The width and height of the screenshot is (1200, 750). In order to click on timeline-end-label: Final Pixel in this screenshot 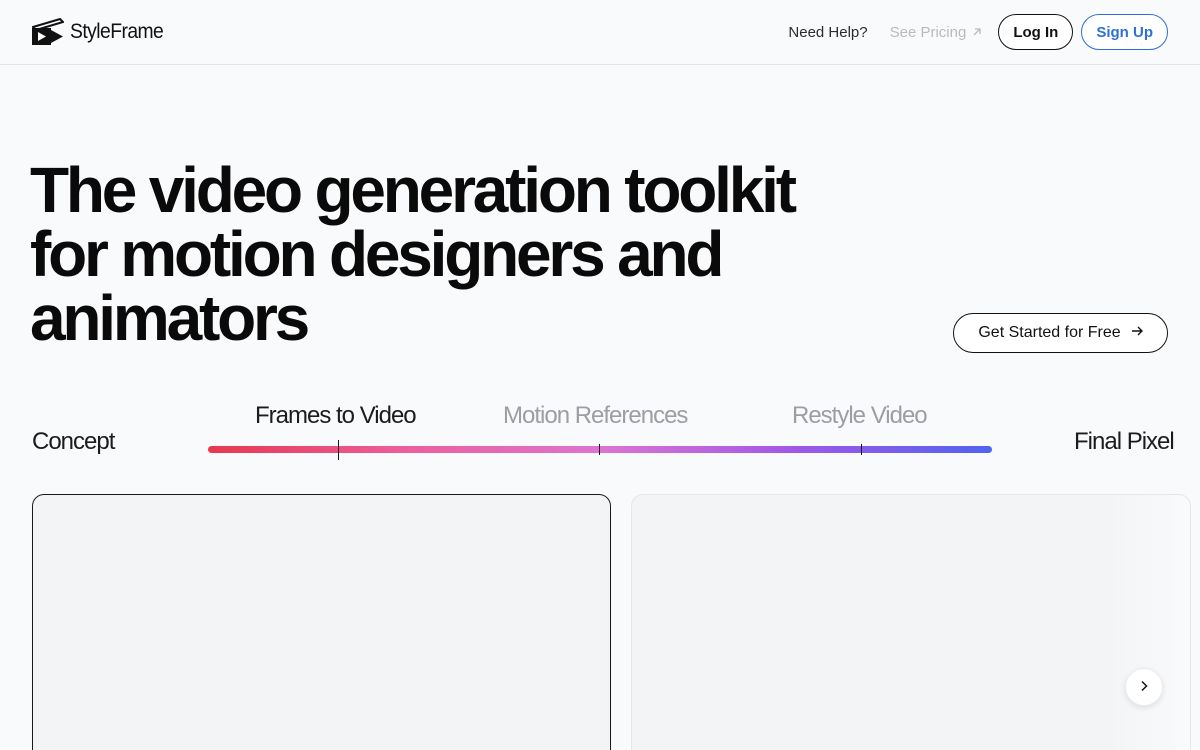, I will do `click(1124, 441)`.